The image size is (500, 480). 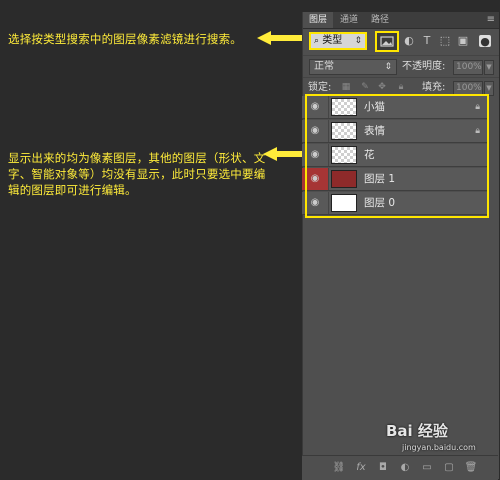 I want to click on opacity-input: 100%, so click(x=468, y=67).